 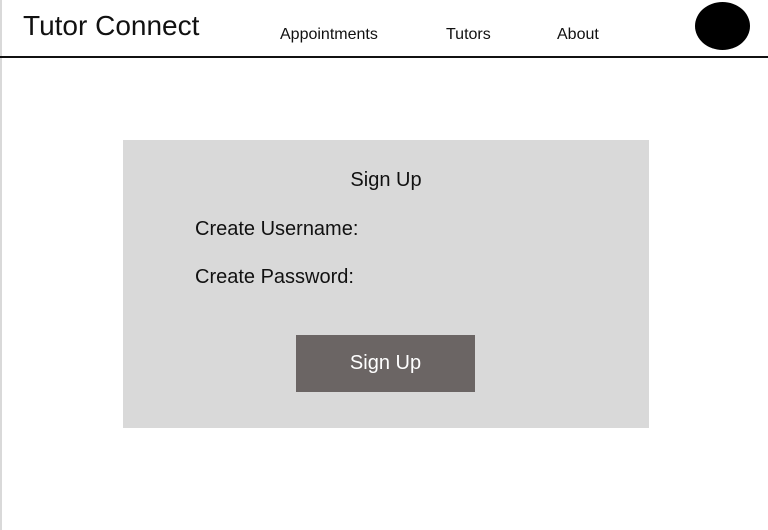 I want to click on top-navigation-bar: Tutor Connect Appointments Tutors About, so click(x=384, y=29).